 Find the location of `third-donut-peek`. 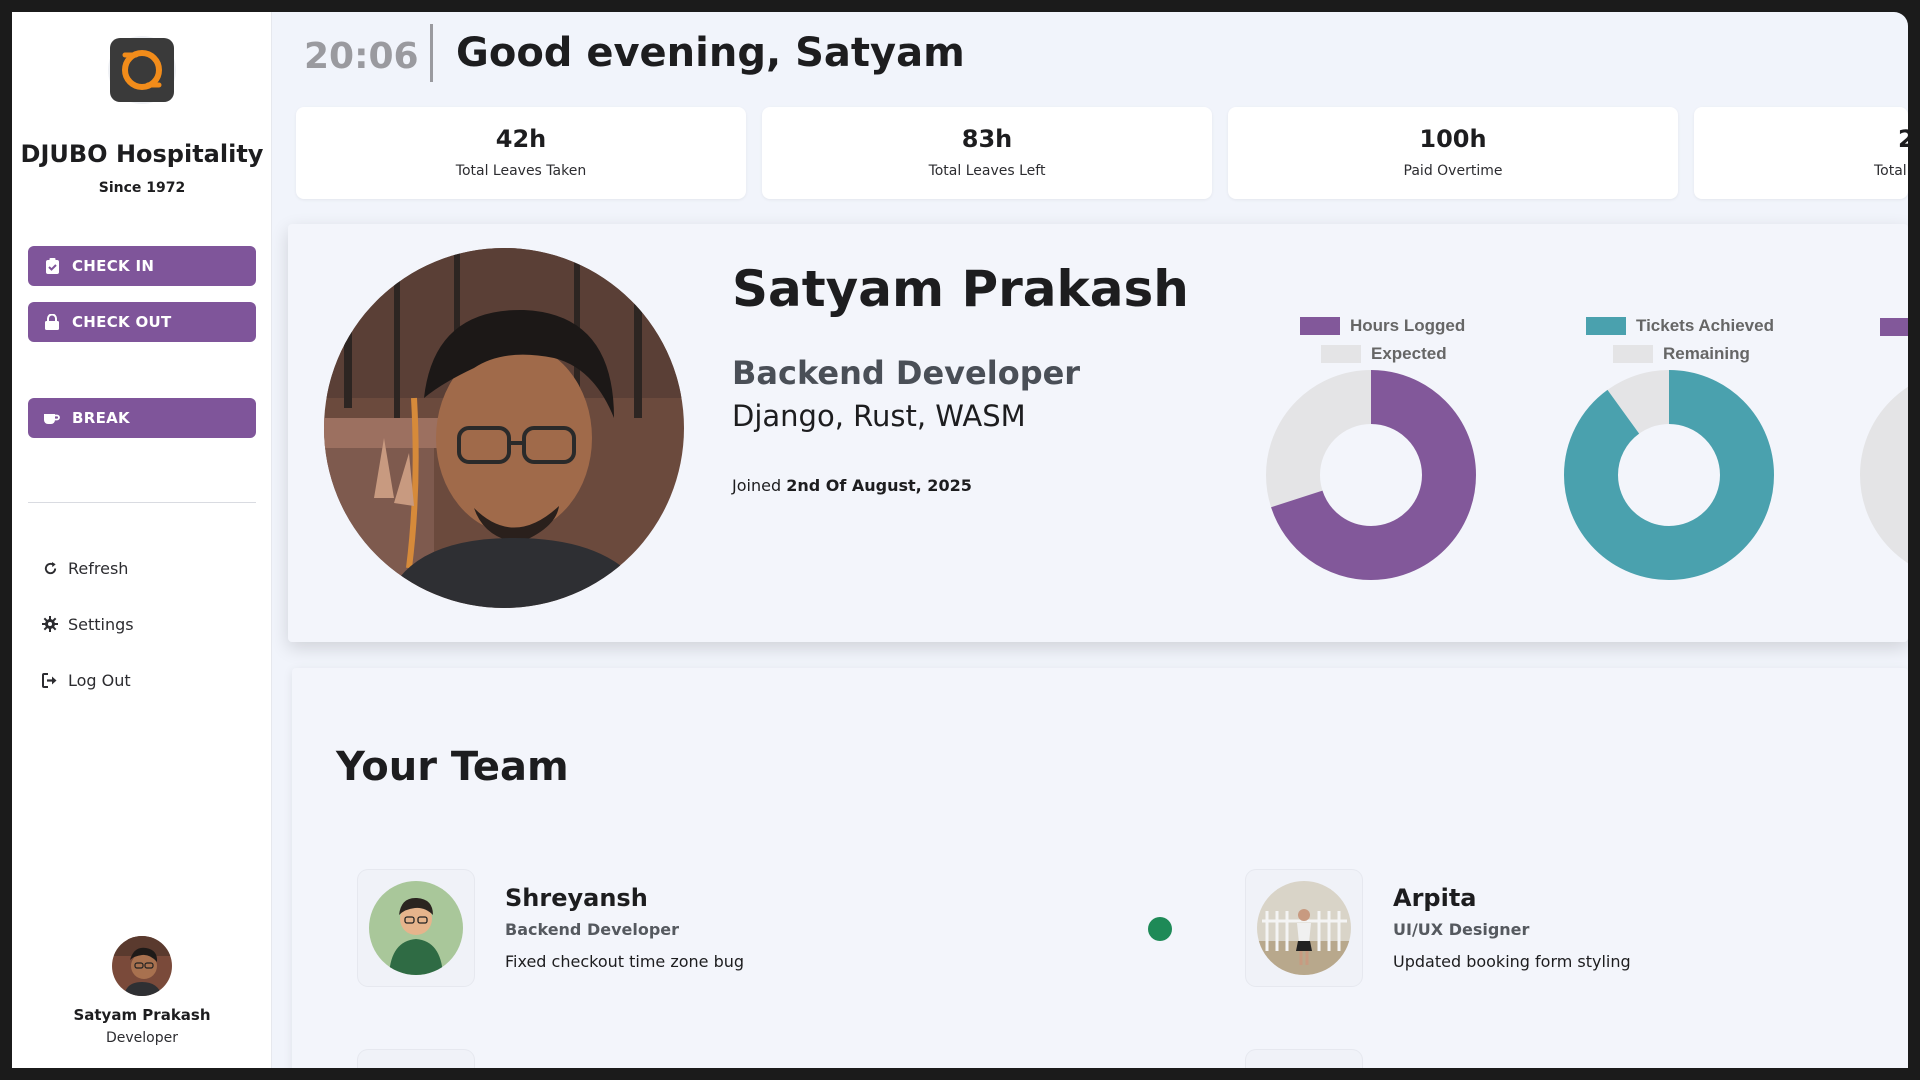

third-donut-peek is located at coordinates (1884, 475).